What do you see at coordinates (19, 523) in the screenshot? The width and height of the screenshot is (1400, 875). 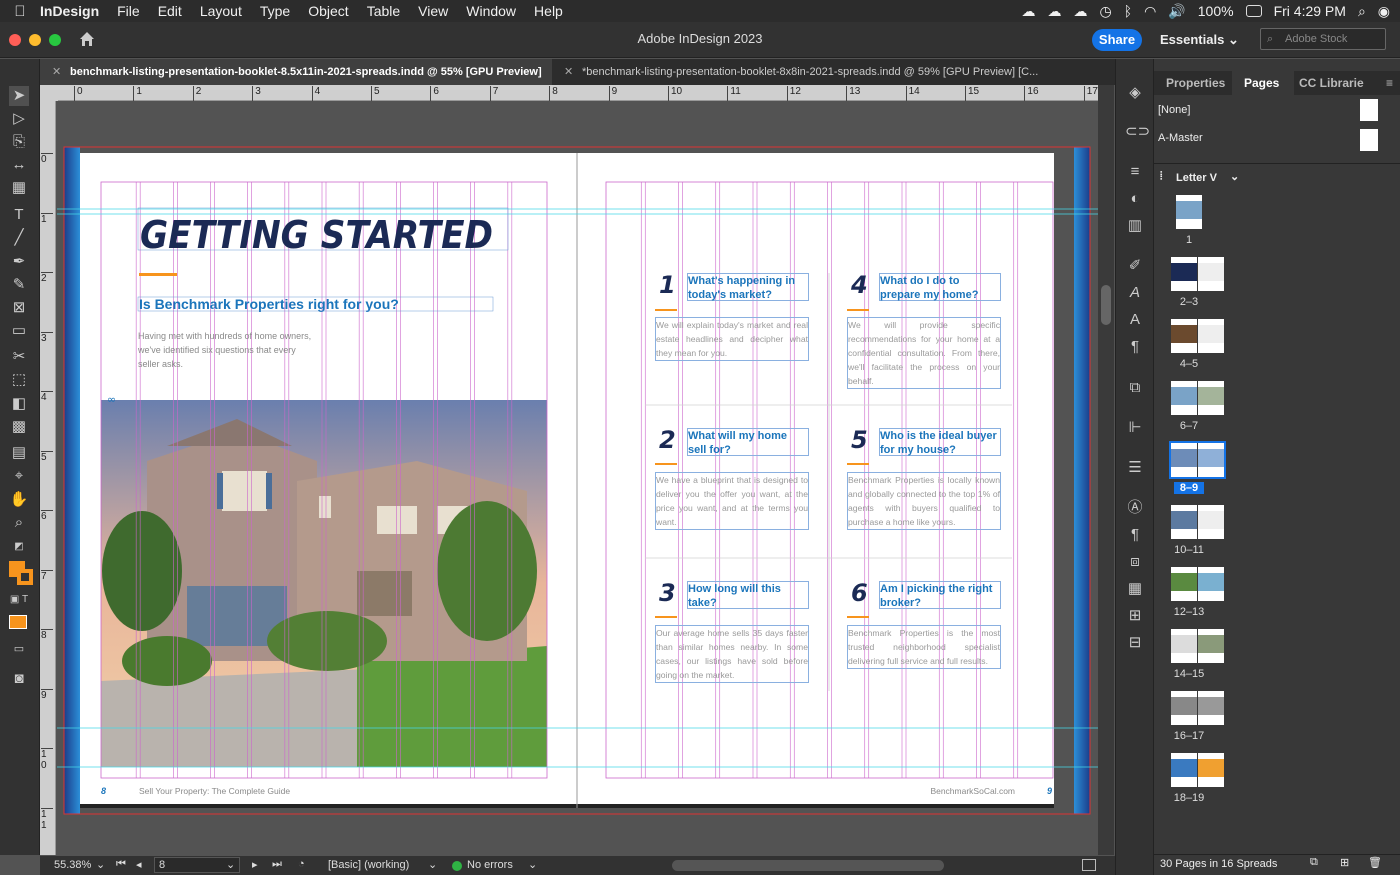 I see `zoom-tool-icon: ⌕` at bounding box center [19, 523].